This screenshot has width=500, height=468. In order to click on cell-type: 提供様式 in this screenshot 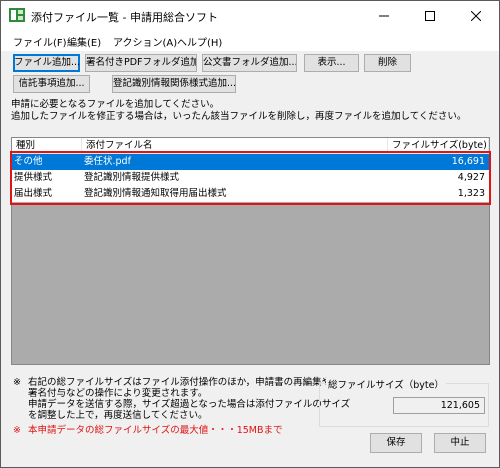, I will do `click(33, 177)`.